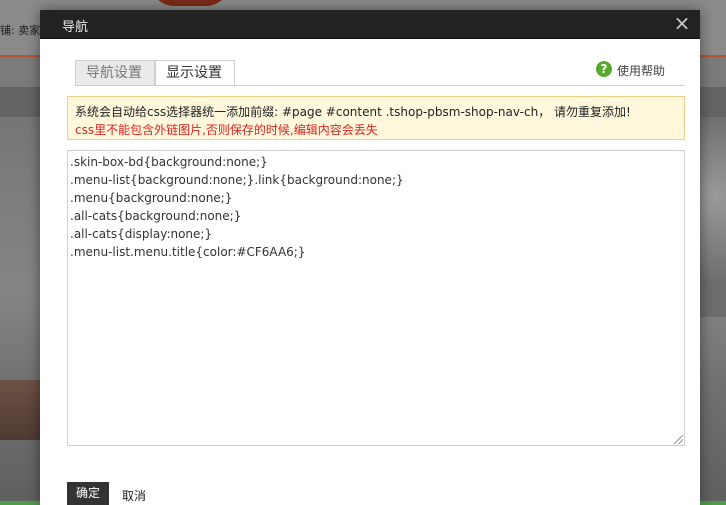 Image resolution: width=726 pixels, height=505 pixels. What do you see at coordinates (188, 252) in the screenshot?
I see `css-line: .menu-list.menu.title{color:#CF6AA6;}` at bounding box center [188, 252].